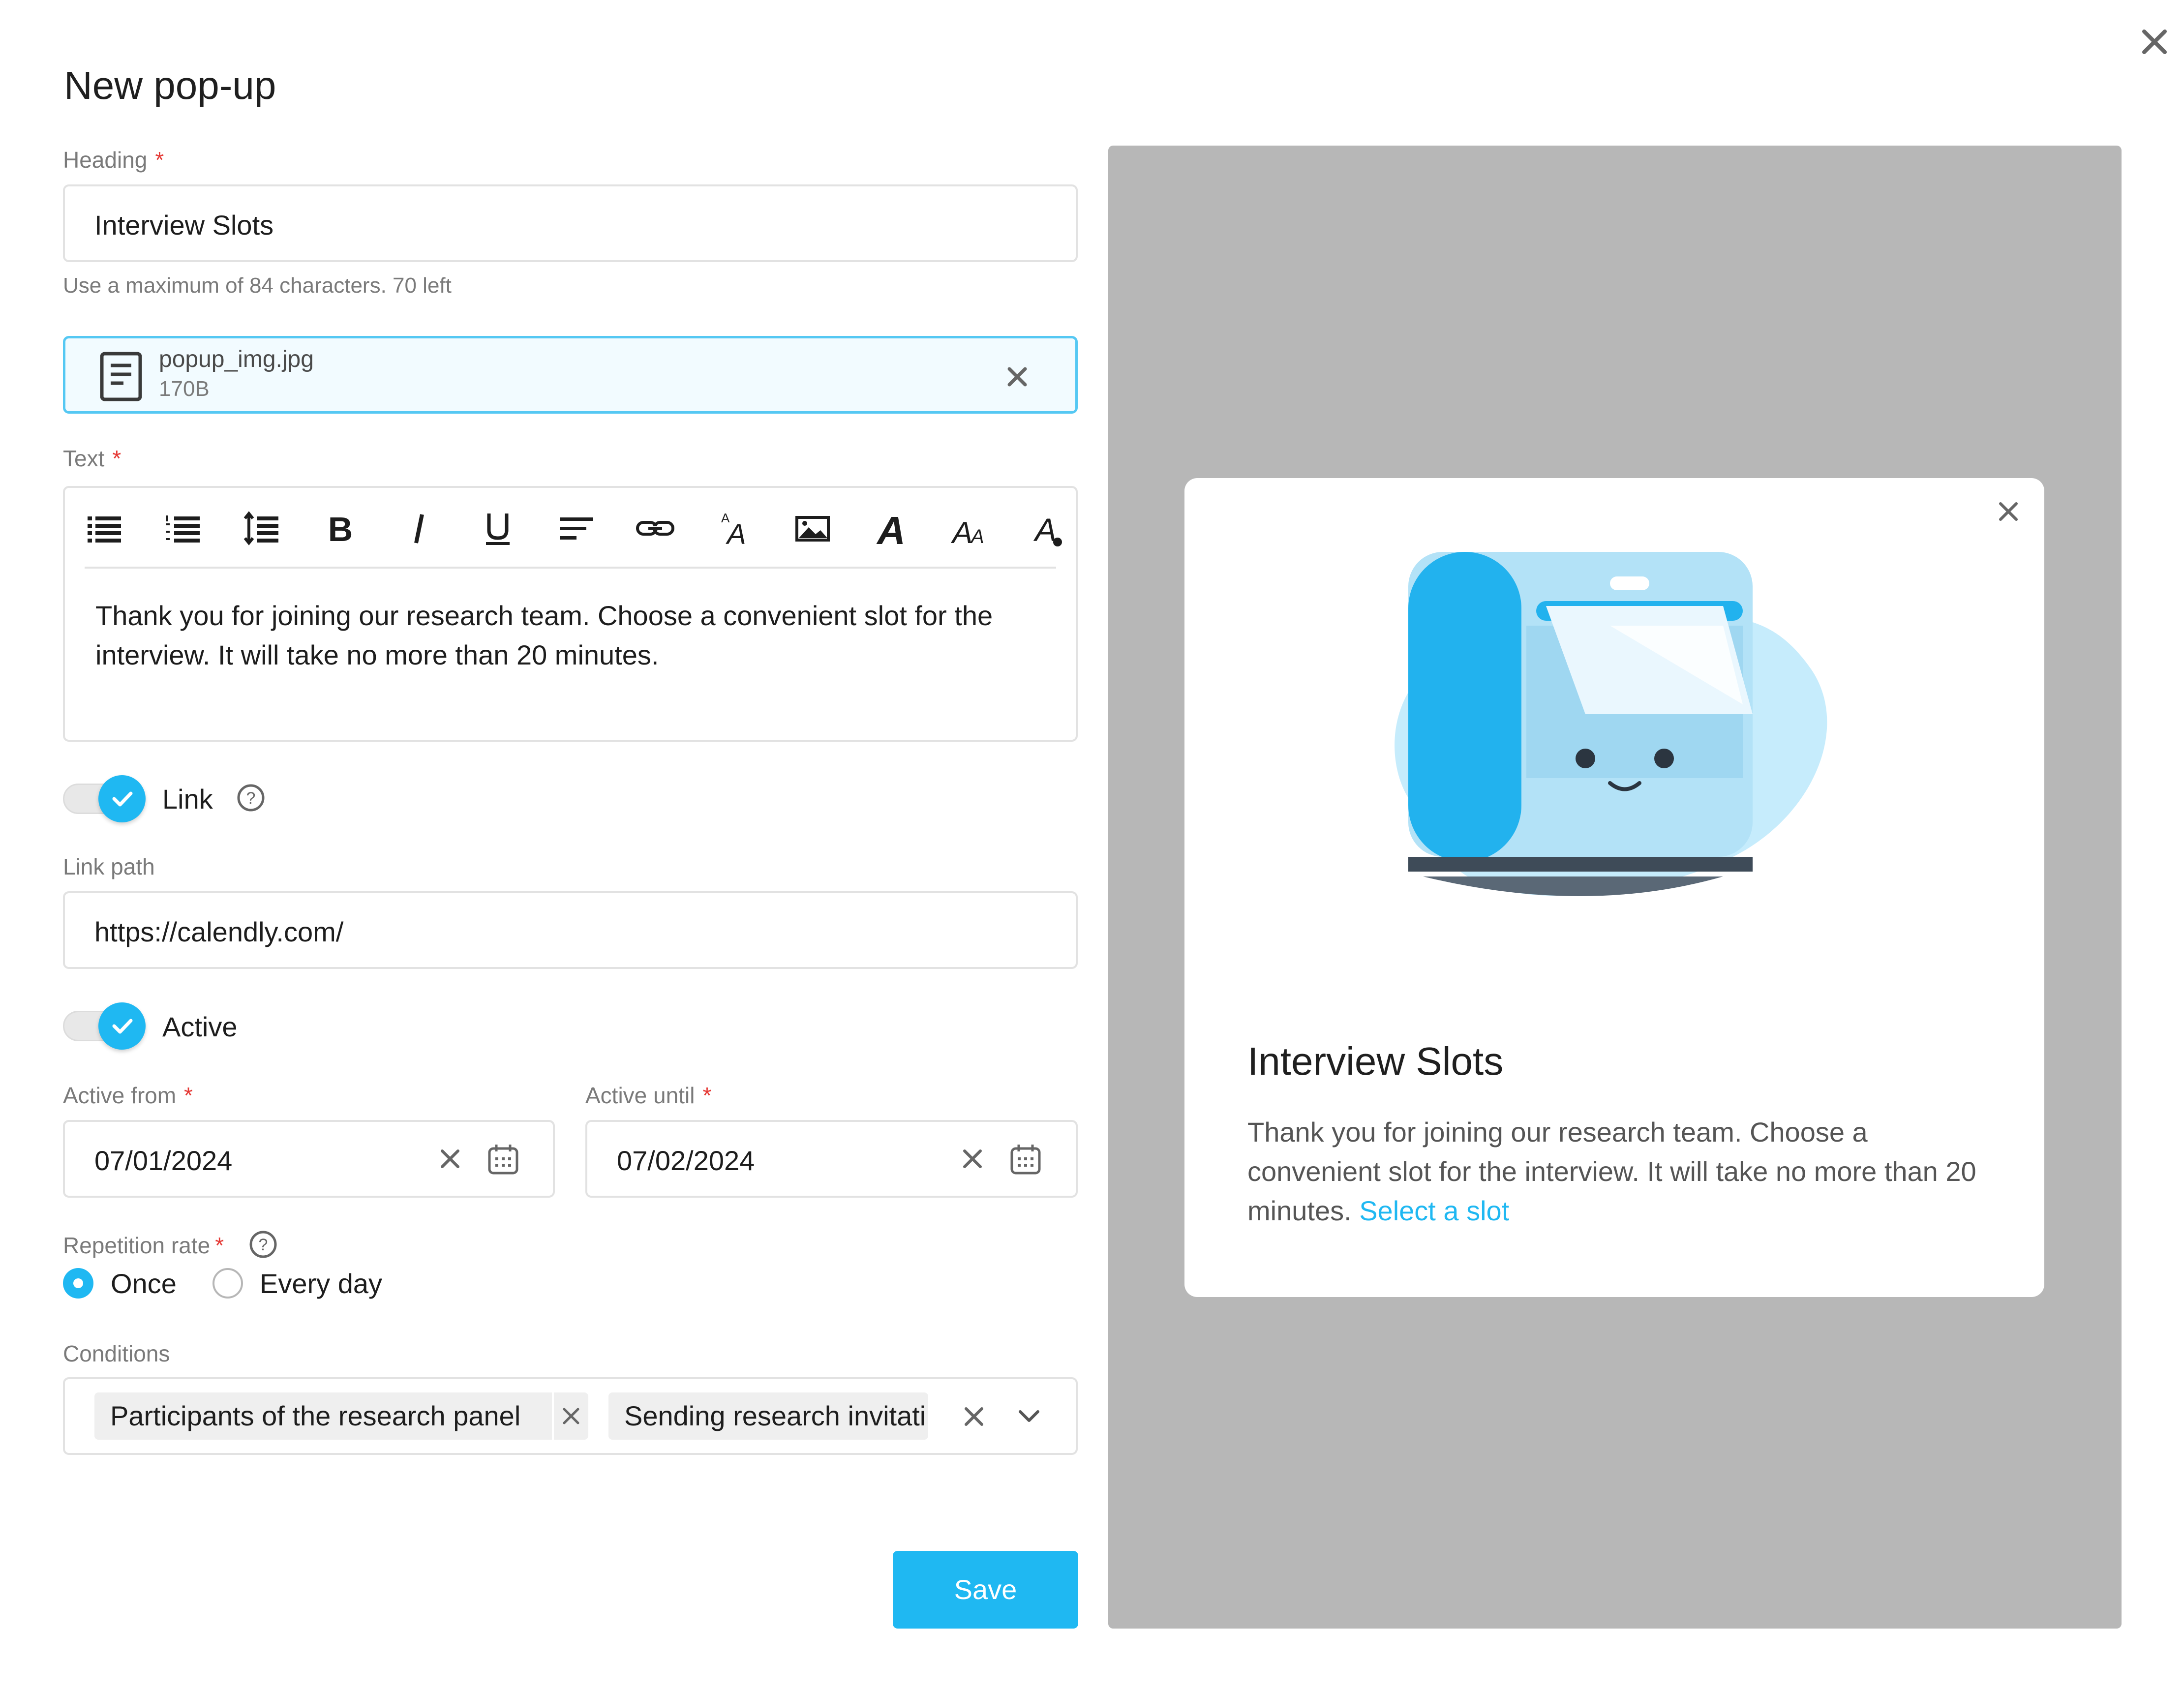 Image resolution: width=2184 pixels, height=1692 pixels. Describe the element at coordinates (570, 568) in the screenshot. I see `toolbar-divider` at that location.